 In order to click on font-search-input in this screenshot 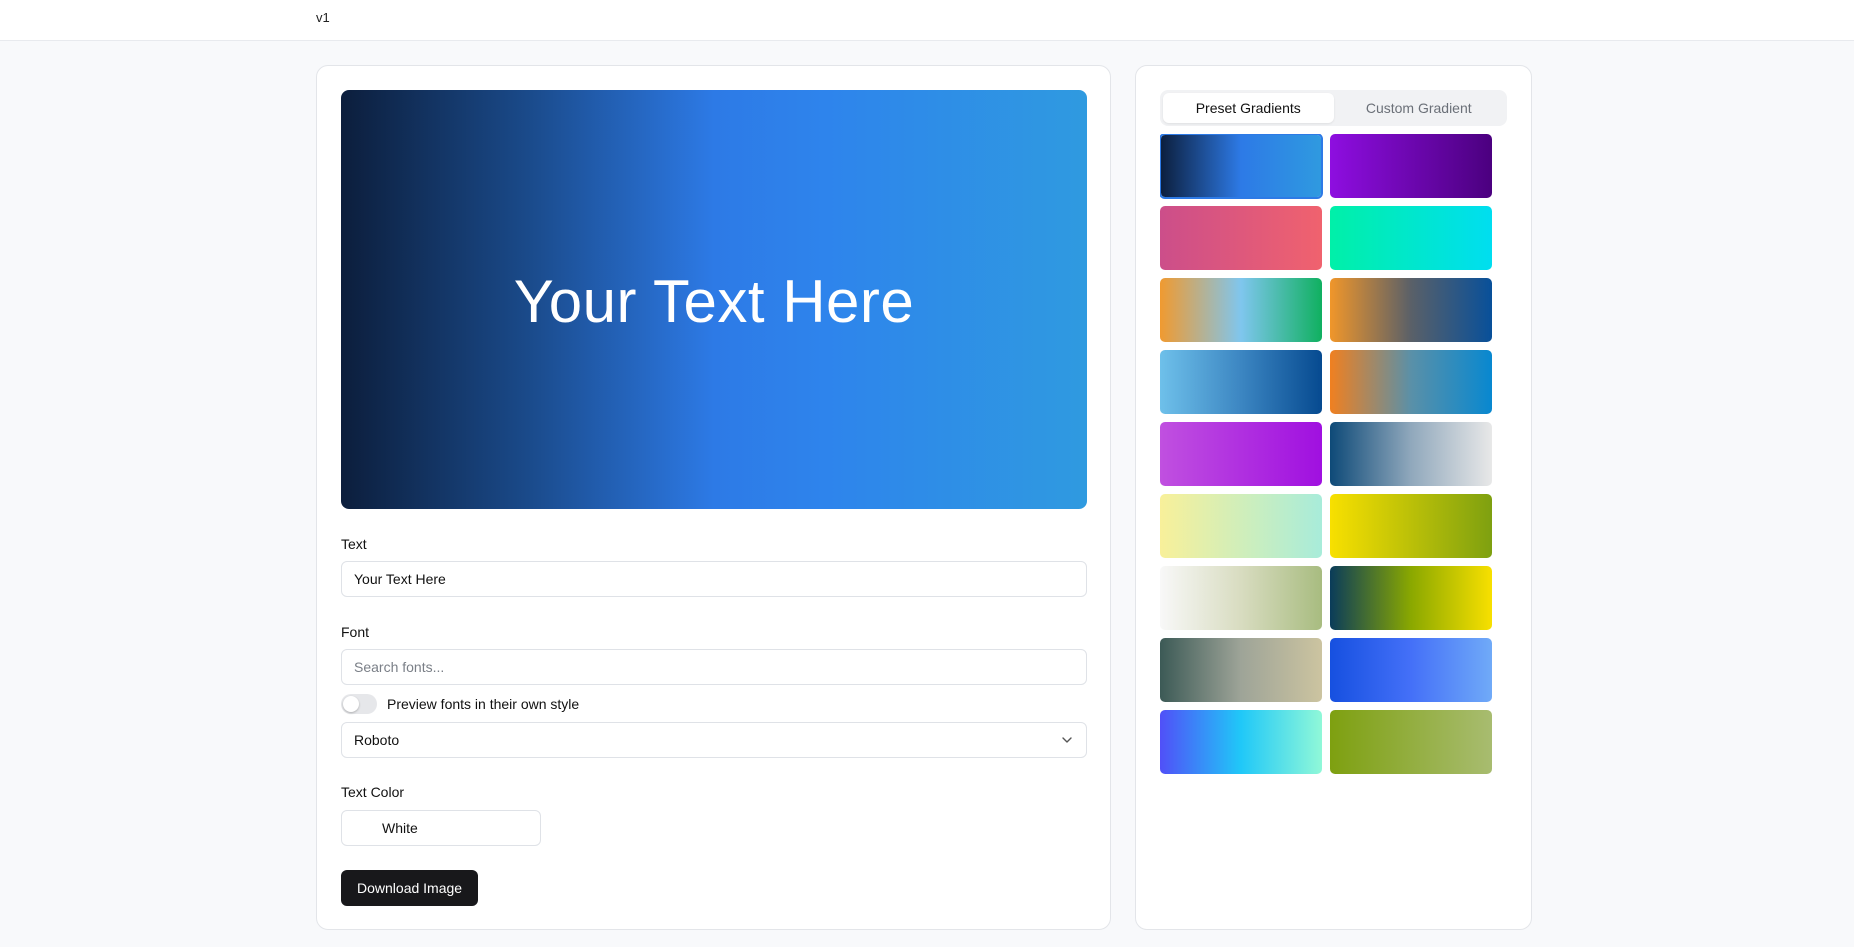, I will do `click(714, 667)`.